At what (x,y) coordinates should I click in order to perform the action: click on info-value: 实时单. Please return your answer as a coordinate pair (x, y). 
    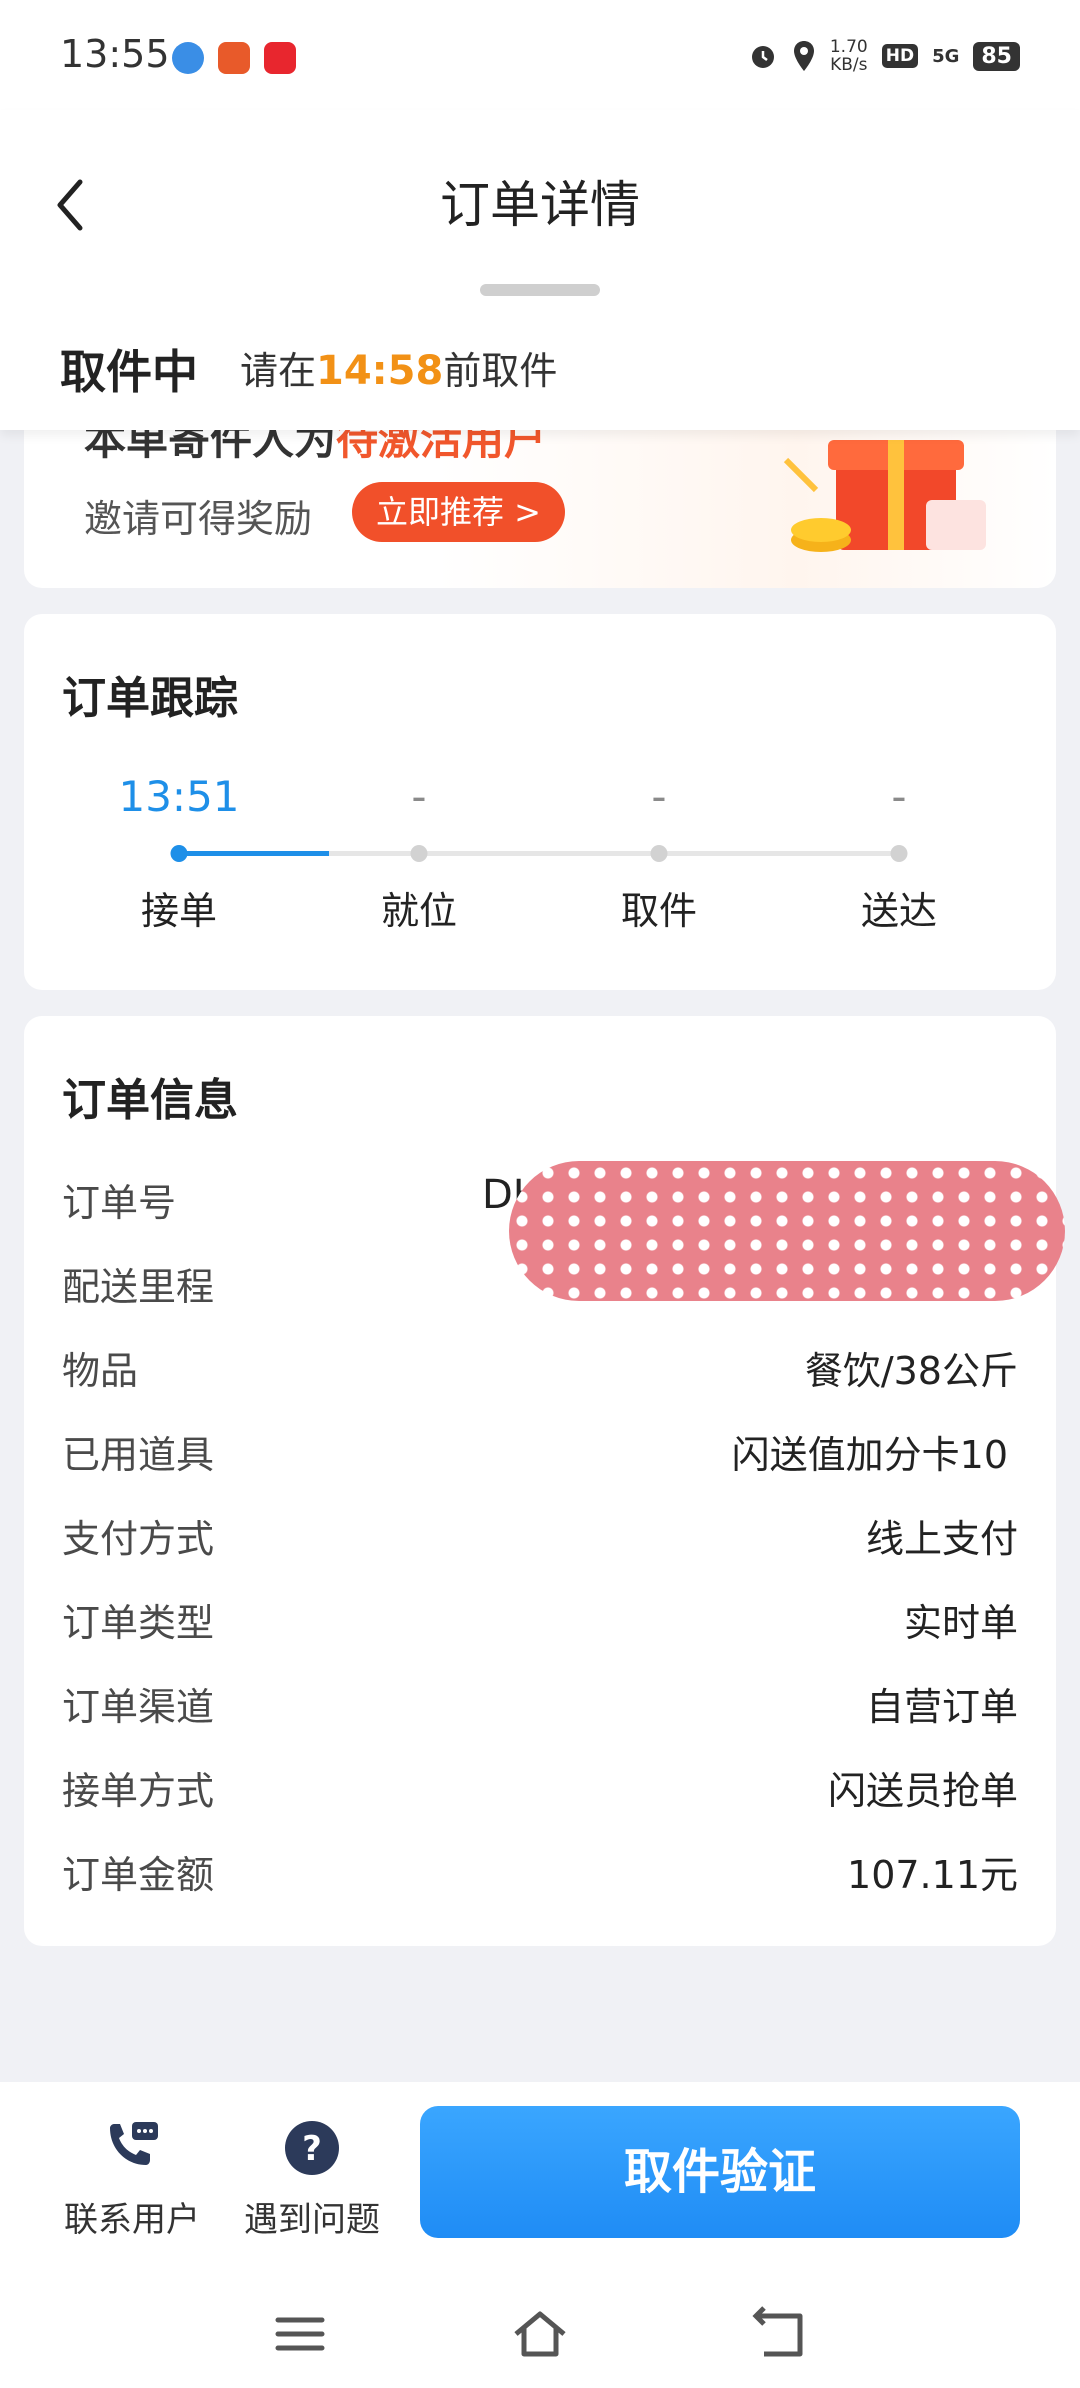
    Looking at the image, I should click on (960, 1623).